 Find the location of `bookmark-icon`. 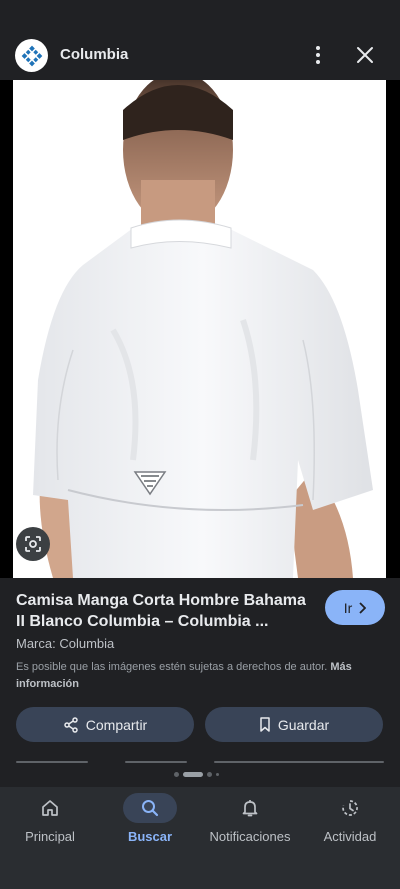

bookmark-icon is located at coordinates (265, 724).